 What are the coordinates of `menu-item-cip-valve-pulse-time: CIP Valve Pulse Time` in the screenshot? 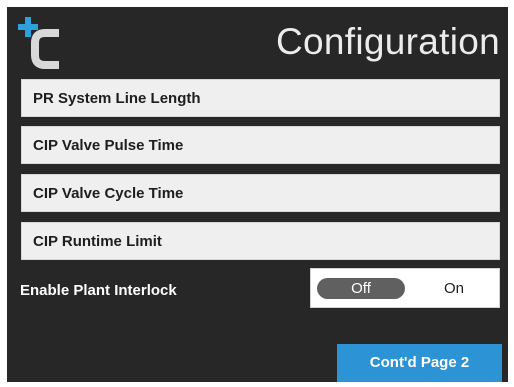 It's located at (260, 145).